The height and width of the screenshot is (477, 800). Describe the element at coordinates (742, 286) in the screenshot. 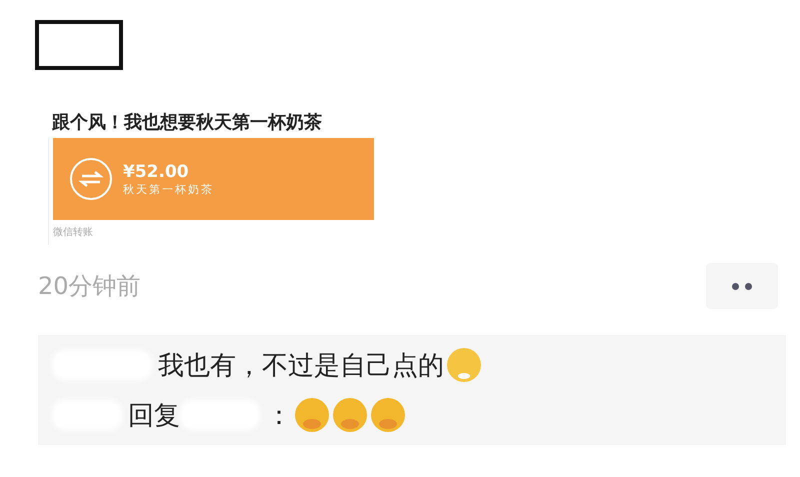

I see `more-button` at that location.